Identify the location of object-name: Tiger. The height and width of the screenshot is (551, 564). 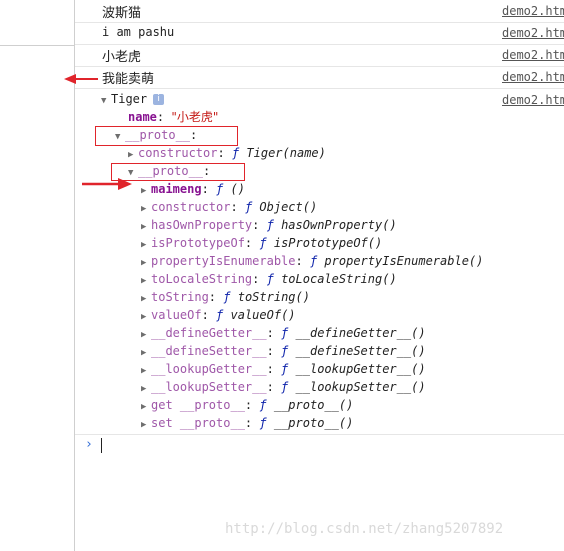
(129, 99).